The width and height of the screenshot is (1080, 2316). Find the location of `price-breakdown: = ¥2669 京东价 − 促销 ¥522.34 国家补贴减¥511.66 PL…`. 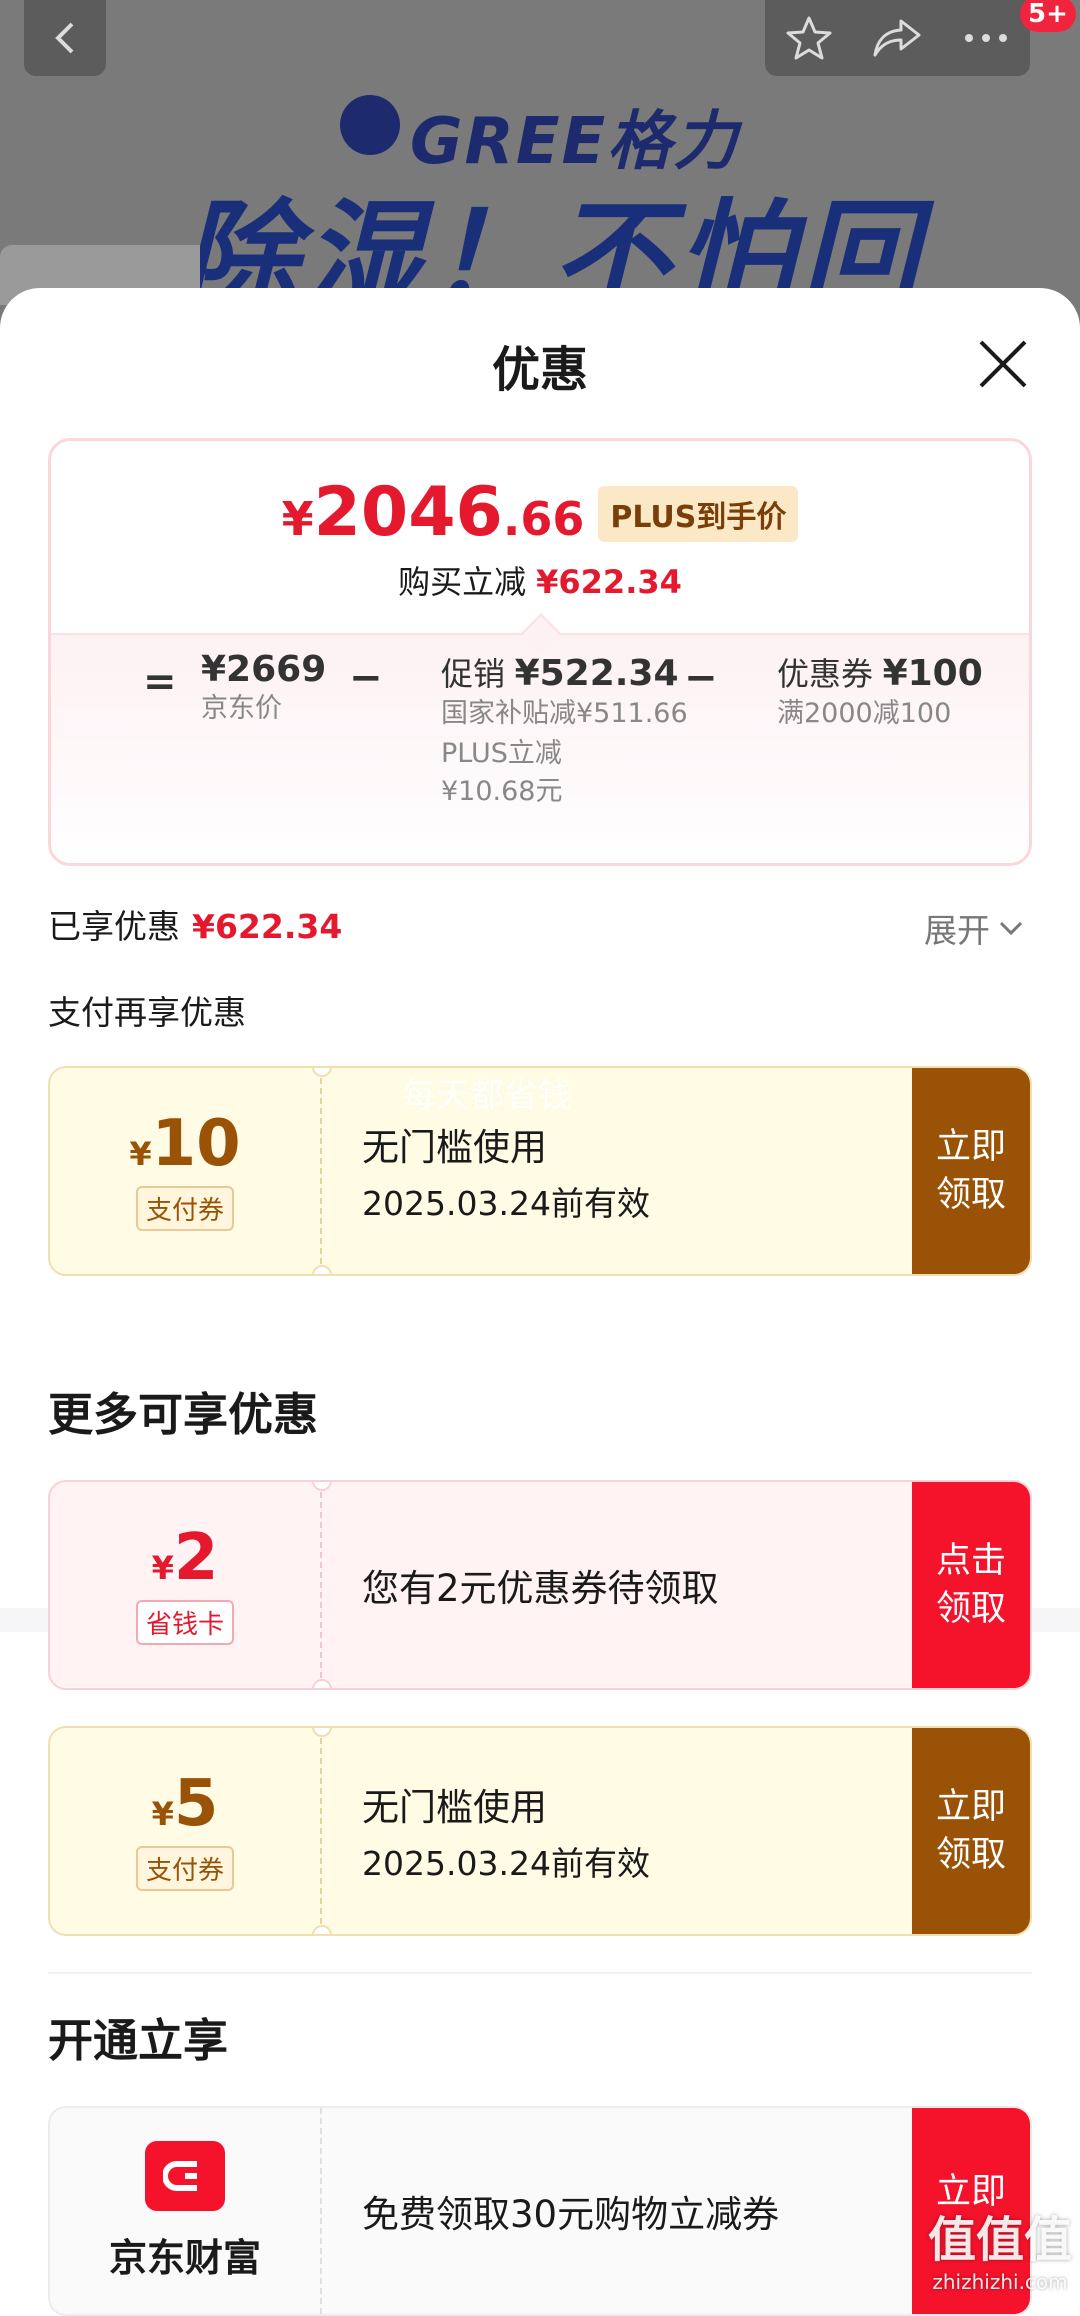

price-breakdown: = ¥2669 京东价 − 促销 ¥522.34 国家补贴减¥511.66 PL… is located at coordinates (540, 748).